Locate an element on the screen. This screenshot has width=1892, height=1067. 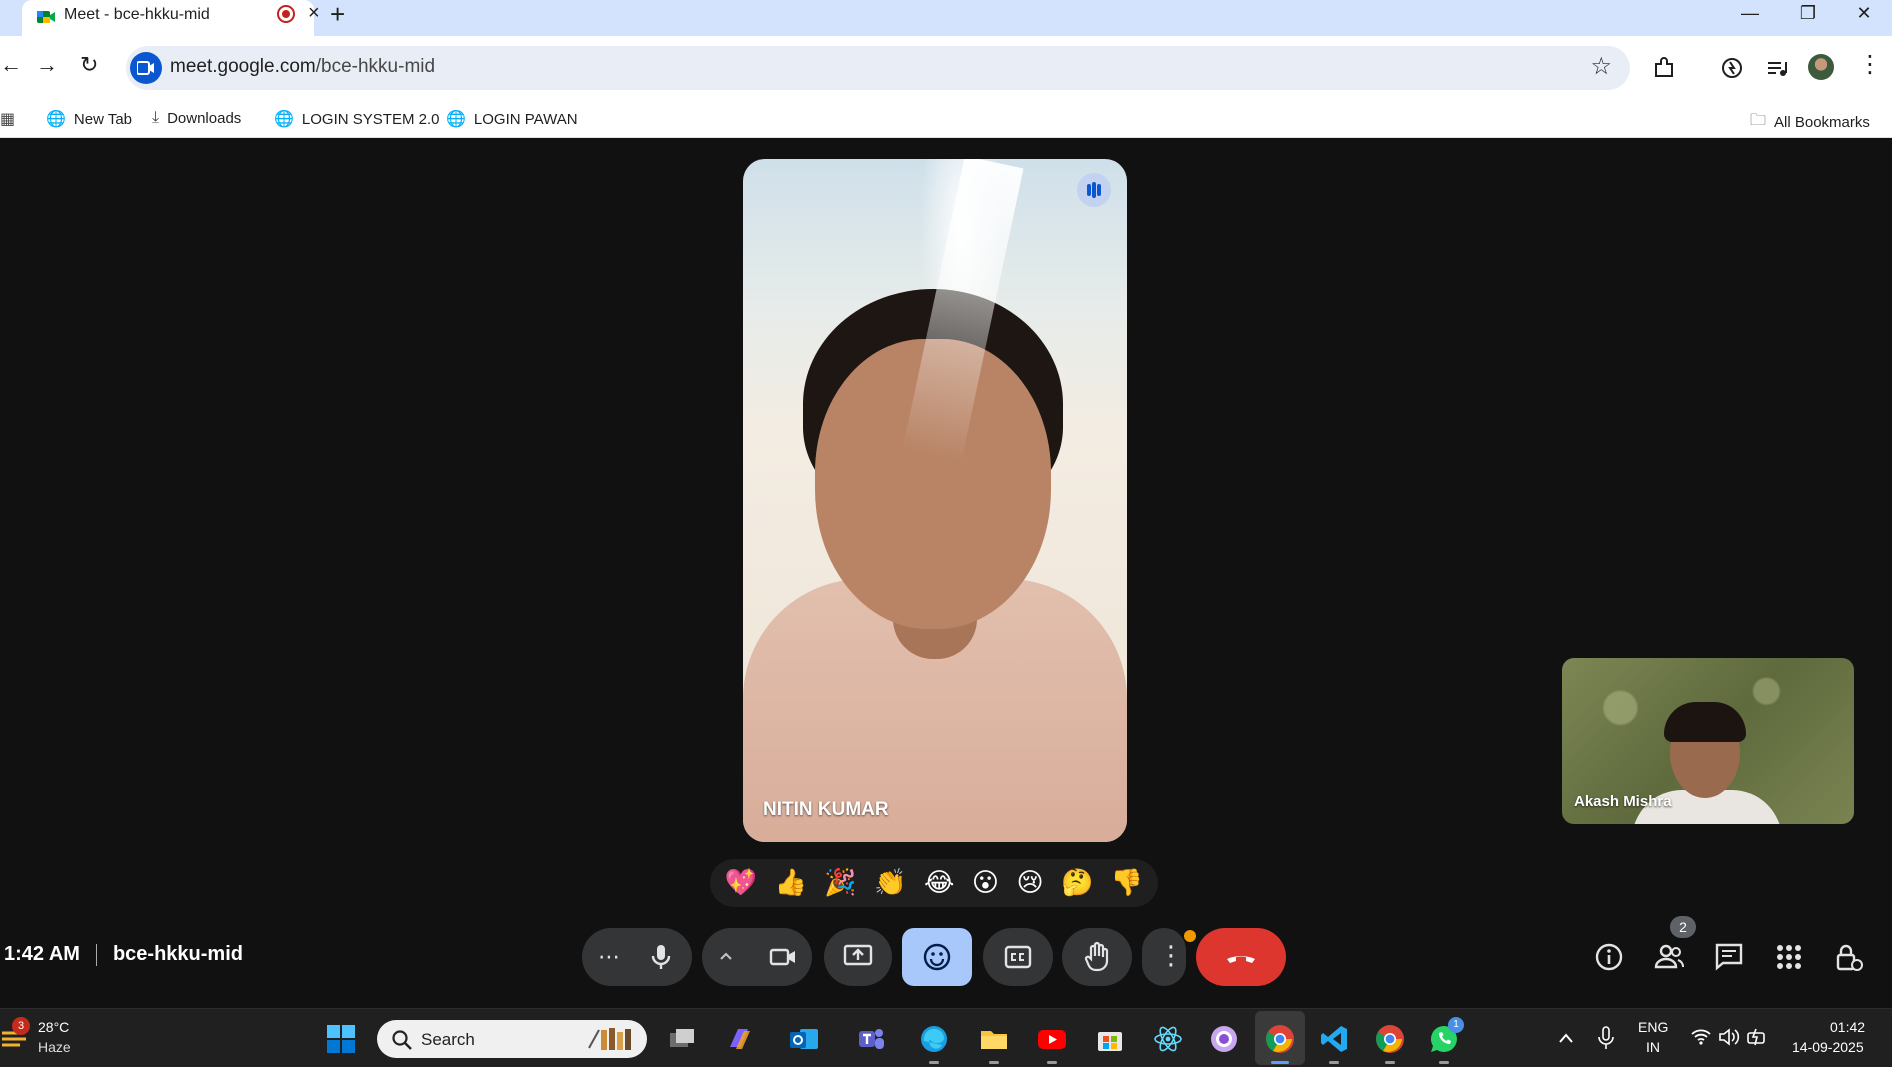
search-highlight-icon is located at coordinates (609, 1039).